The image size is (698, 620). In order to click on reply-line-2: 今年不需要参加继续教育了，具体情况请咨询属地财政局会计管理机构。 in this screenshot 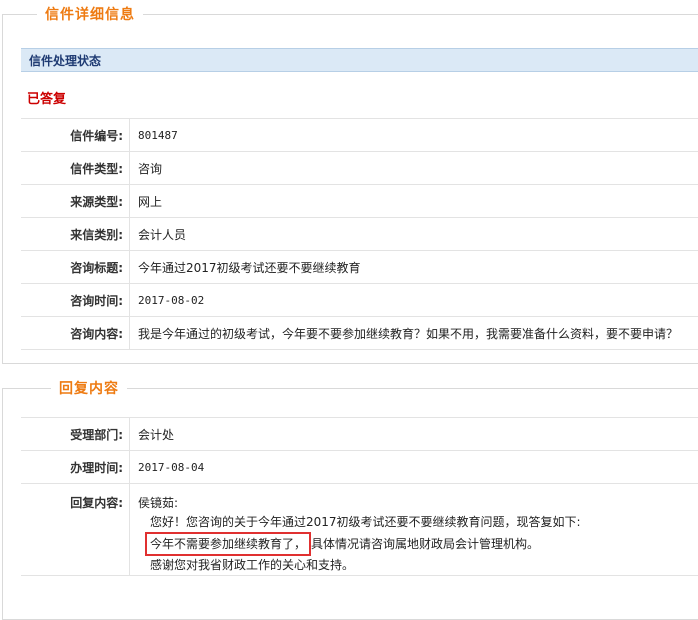, I will do `click(418, 544)`.